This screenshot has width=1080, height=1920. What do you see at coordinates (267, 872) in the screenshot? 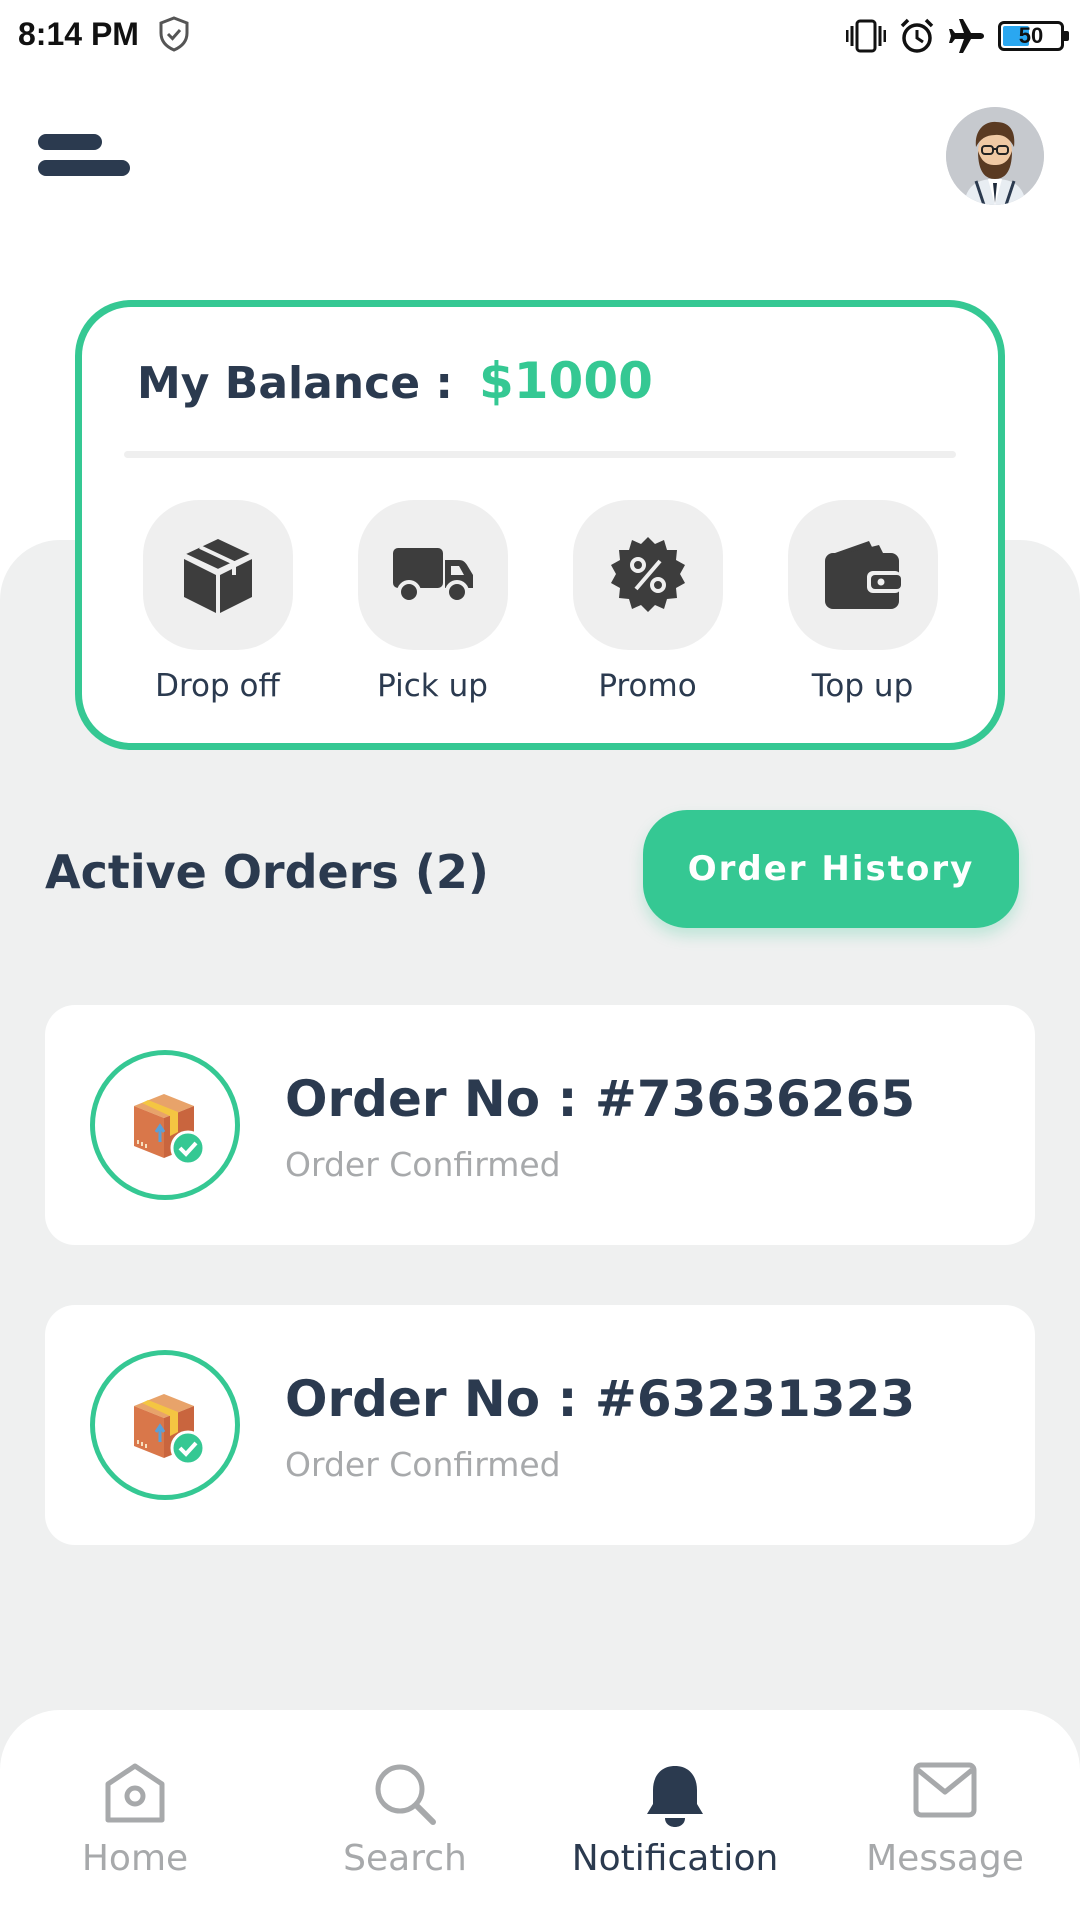
I see `active-orders-title: Active Orders (2)` at bounding box center [267, 872].